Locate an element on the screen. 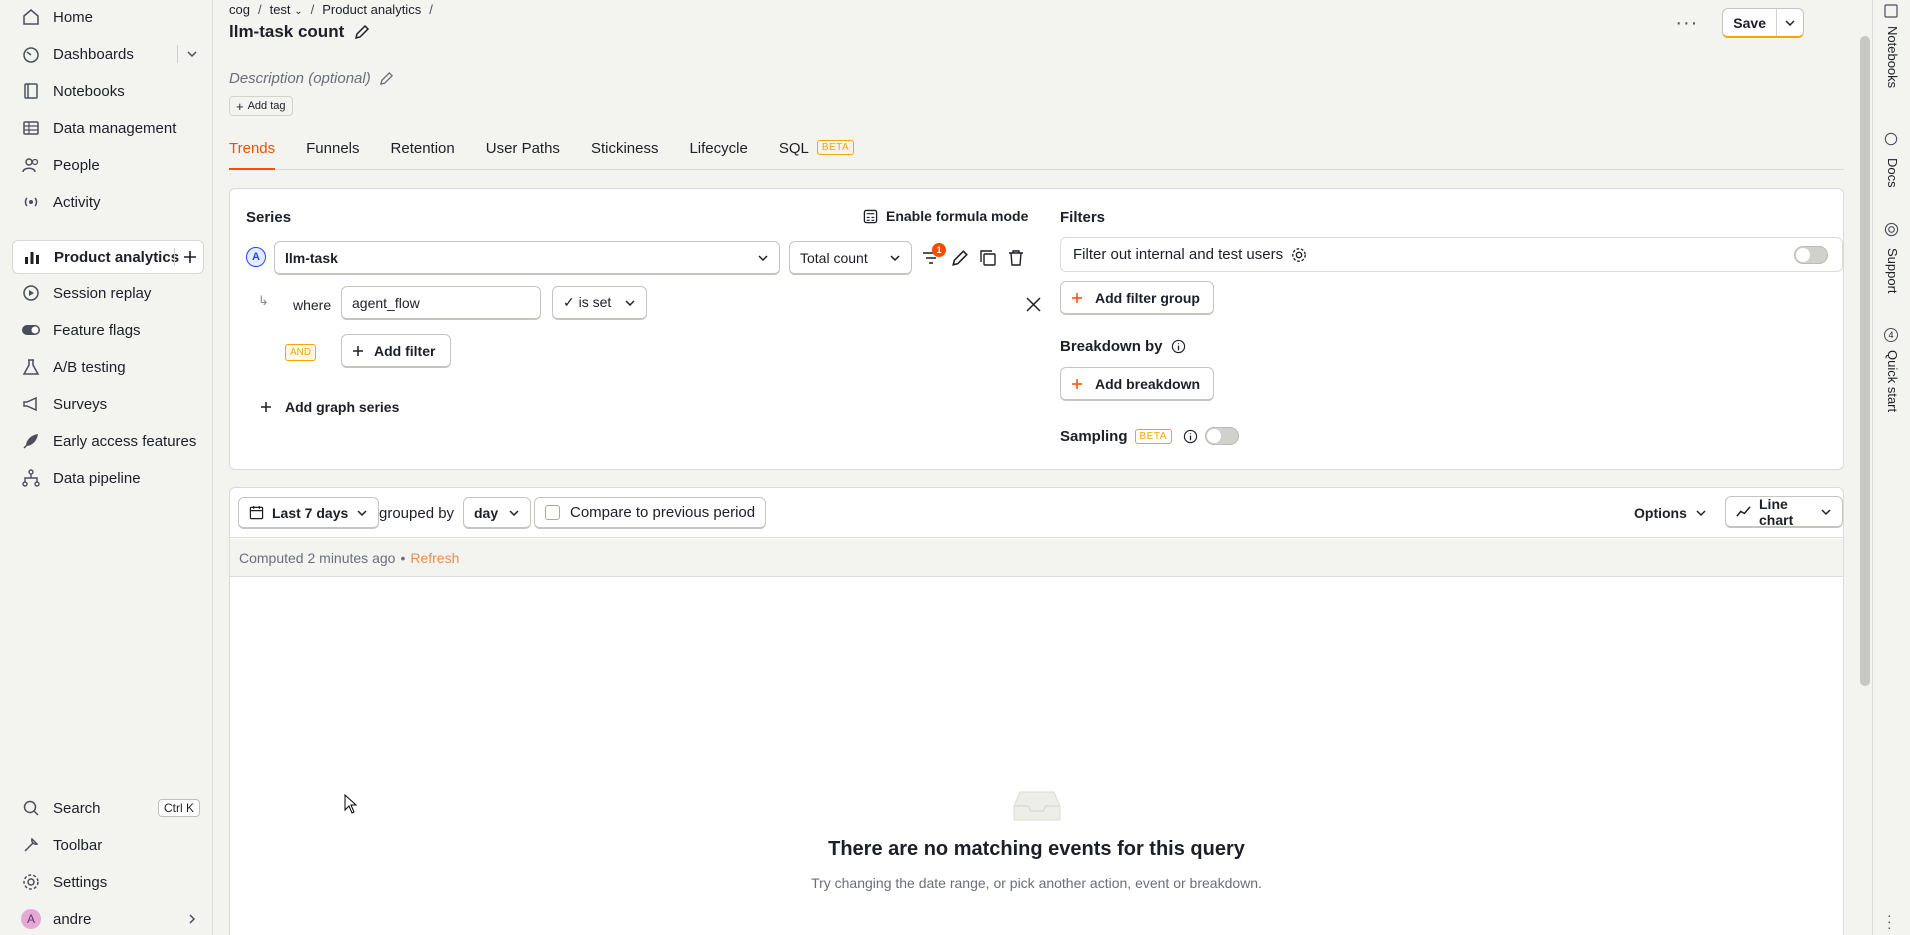  sidebar-item-notebooks: Notebooks is located at coordinates (108, 91).